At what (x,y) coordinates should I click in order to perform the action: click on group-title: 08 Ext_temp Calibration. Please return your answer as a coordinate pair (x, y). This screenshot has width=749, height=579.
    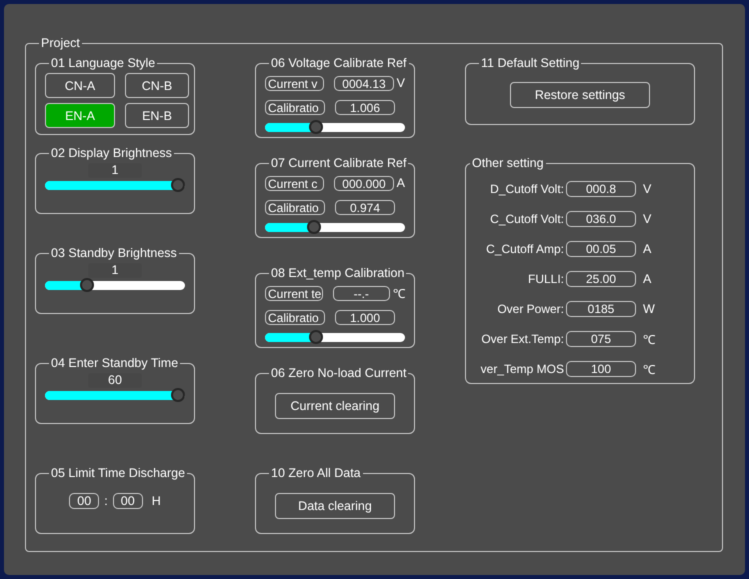
    Looking at the image, I should click on (338, 273).